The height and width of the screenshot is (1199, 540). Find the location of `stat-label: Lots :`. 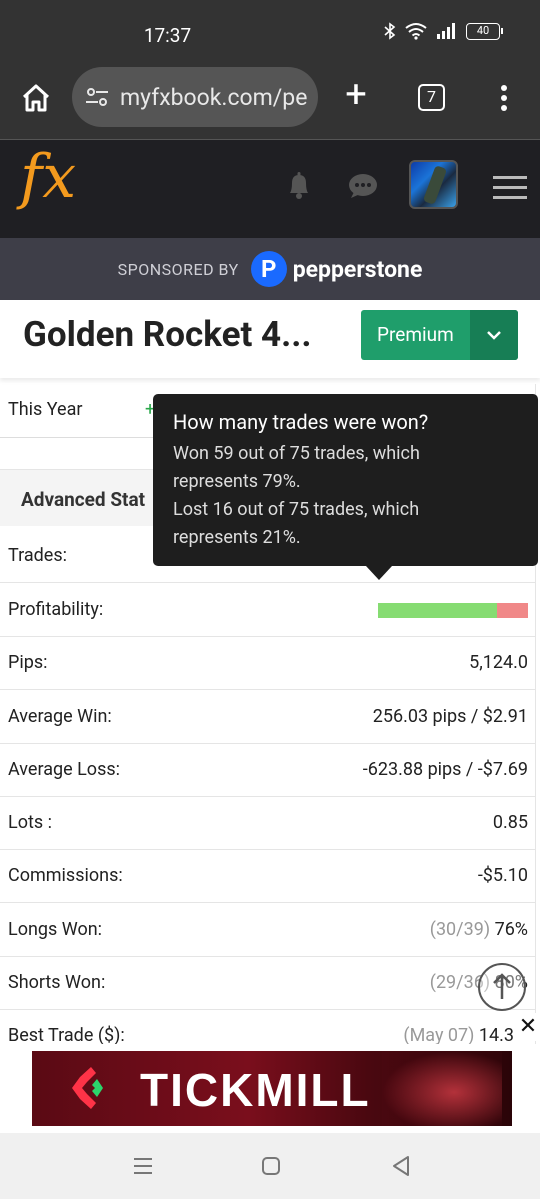

stat-label: Lots : is located at coordinates (30, 822).